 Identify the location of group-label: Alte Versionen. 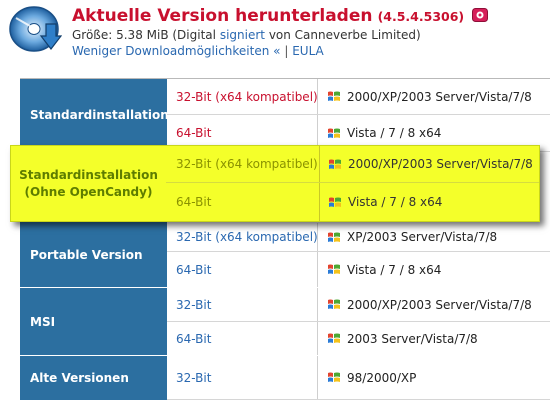
(93, 378).